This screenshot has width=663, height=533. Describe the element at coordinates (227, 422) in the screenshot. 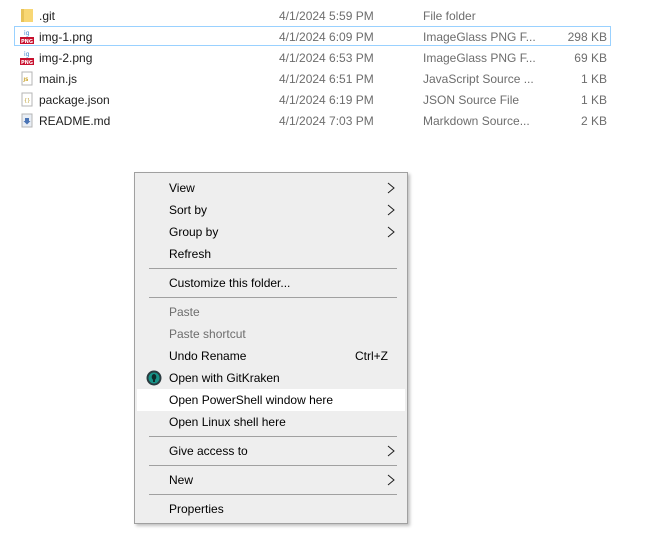

I see `menu-item-label: Open Linux shell here` at that location.